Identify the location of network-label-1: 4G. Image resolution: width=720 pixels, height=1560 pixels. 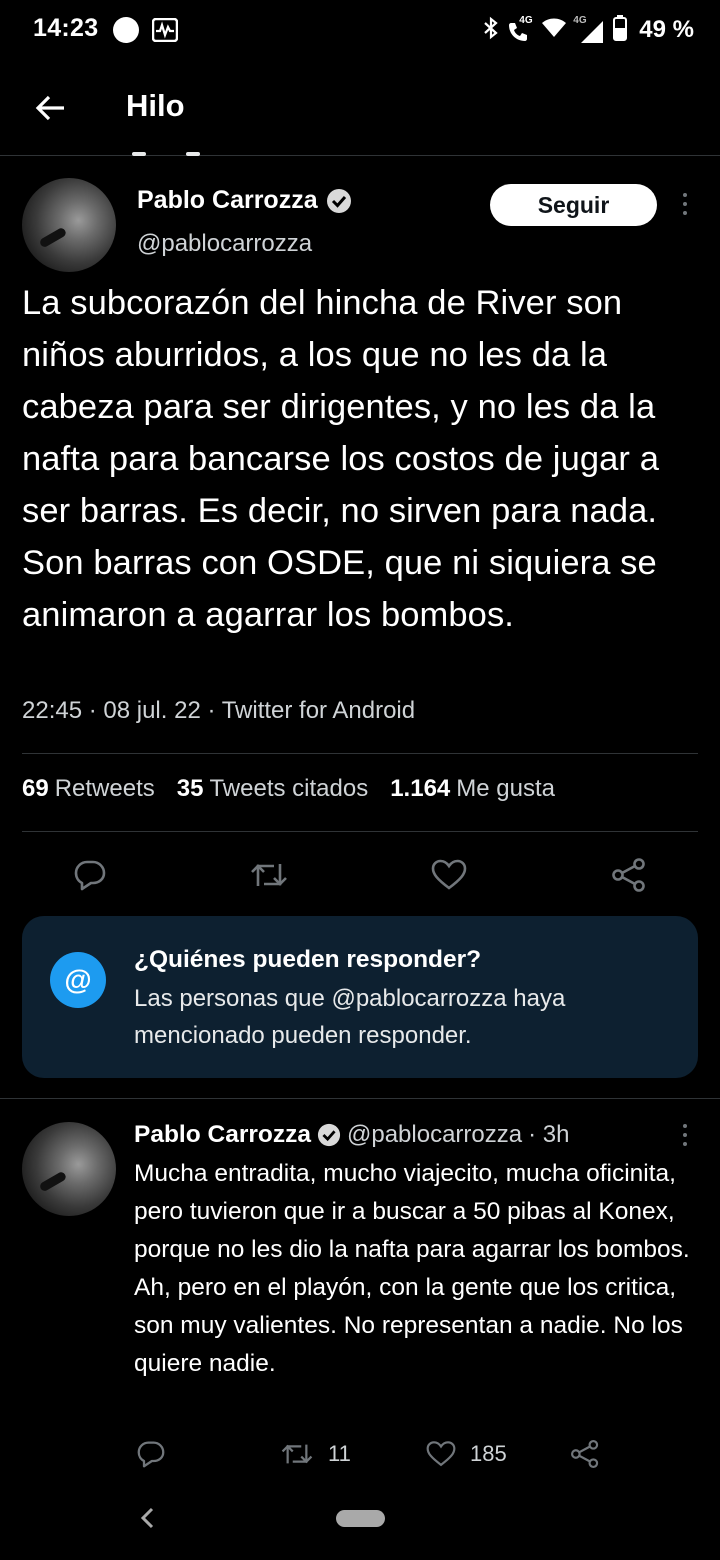
(526, 20).